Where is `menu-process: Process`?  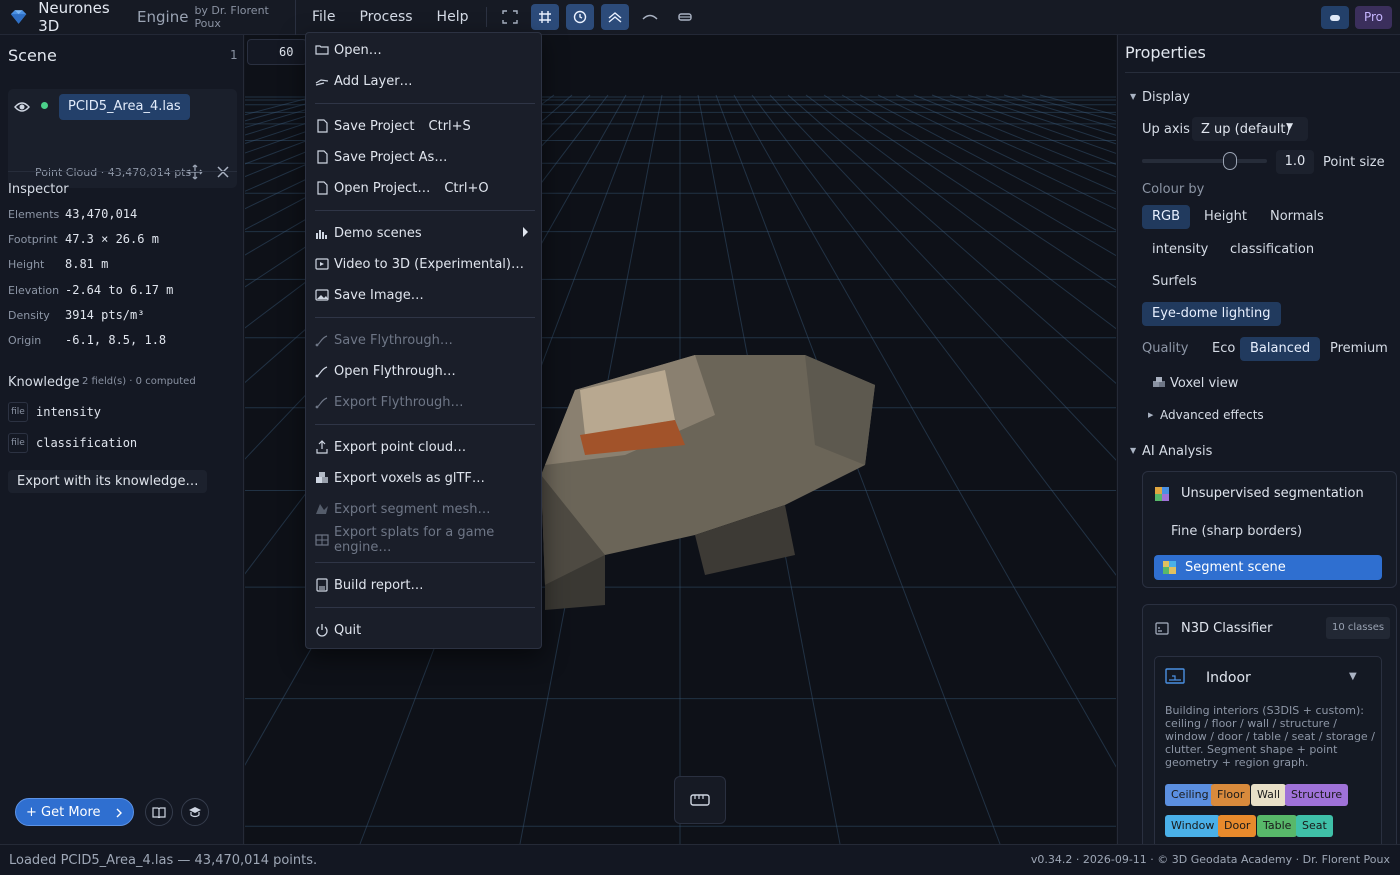 menu-process: Process is located at coordinates (385, 17).